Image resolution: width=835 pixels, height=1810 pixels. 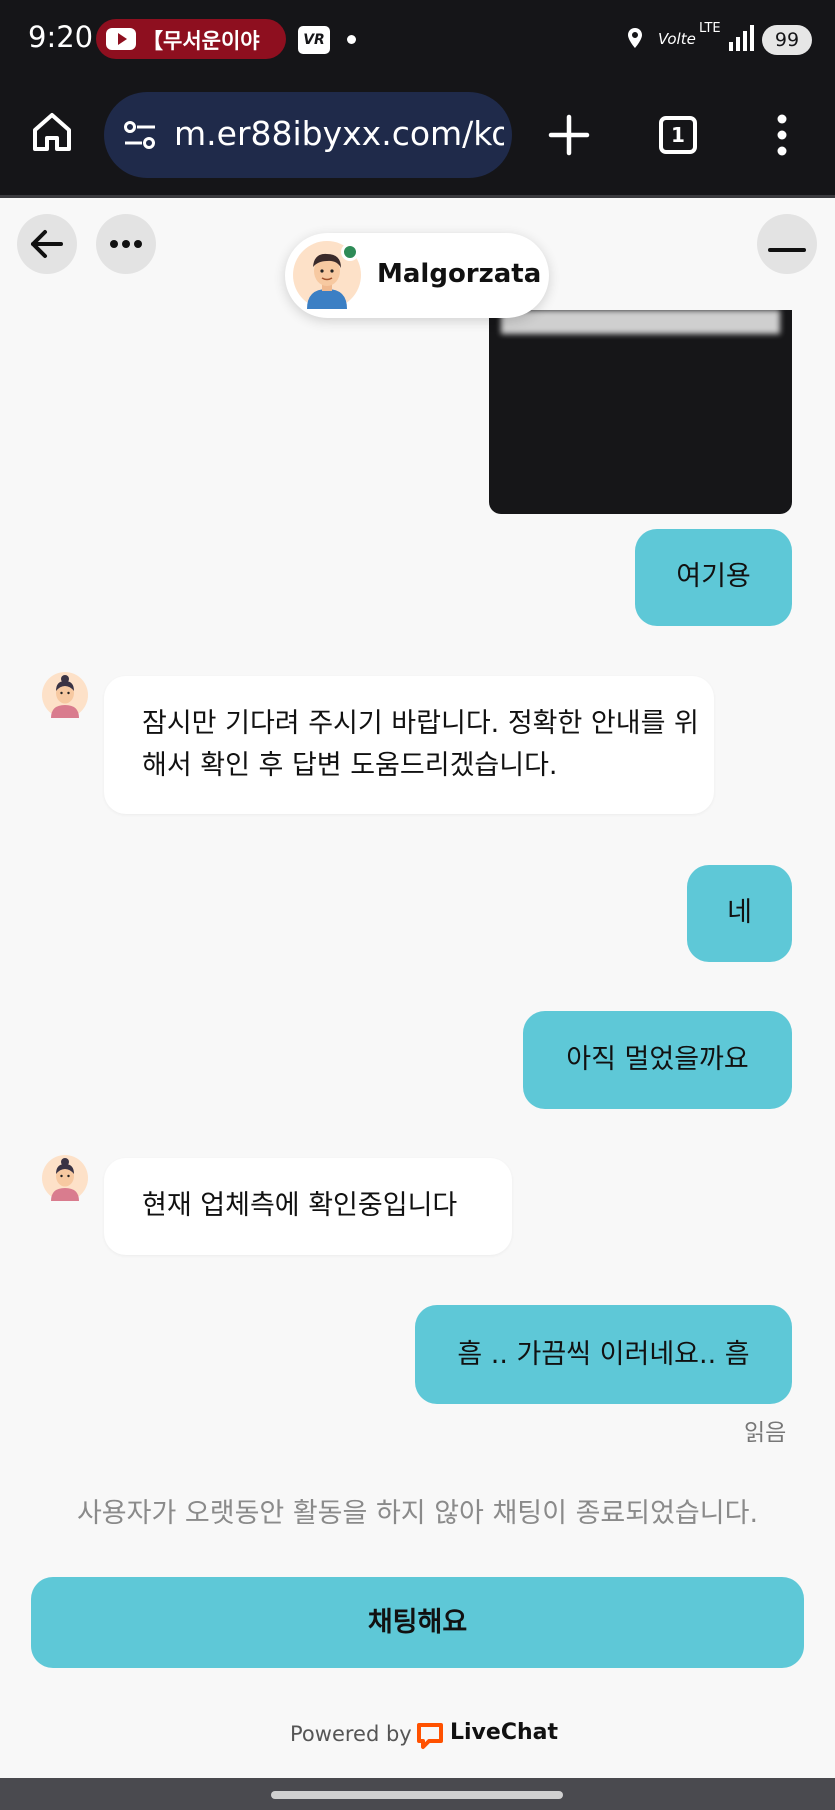 I want to click on home-icon, so click(x=52, y=132).